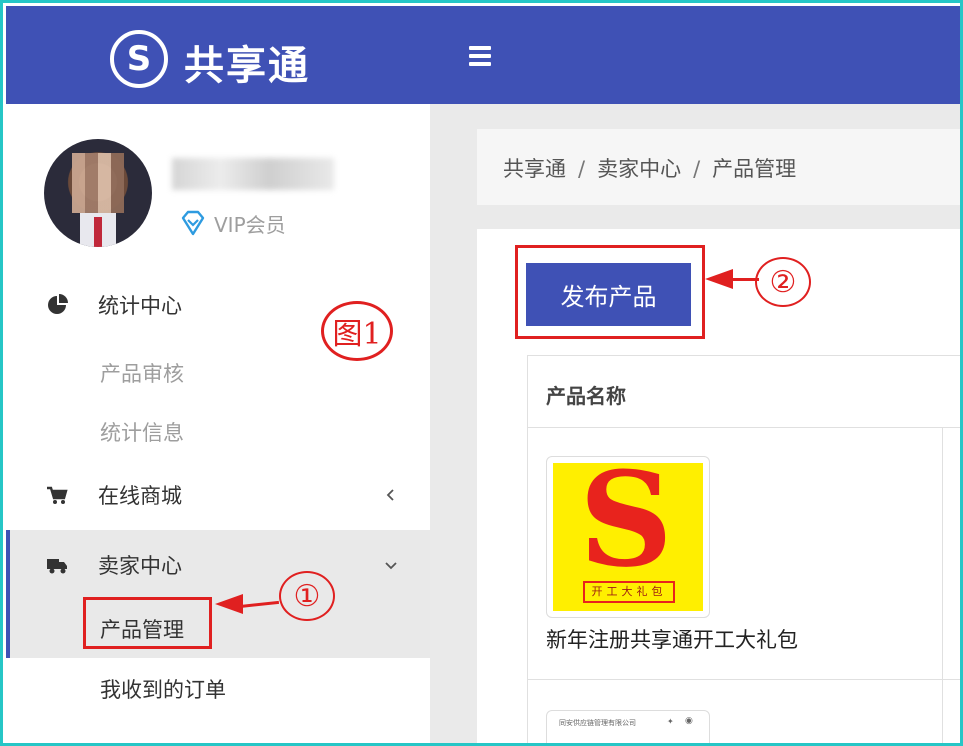 The width and height of the screenshot is (963, 746). I want to click on product-thumbnail: S 开工大礼包, so click(628, 537).